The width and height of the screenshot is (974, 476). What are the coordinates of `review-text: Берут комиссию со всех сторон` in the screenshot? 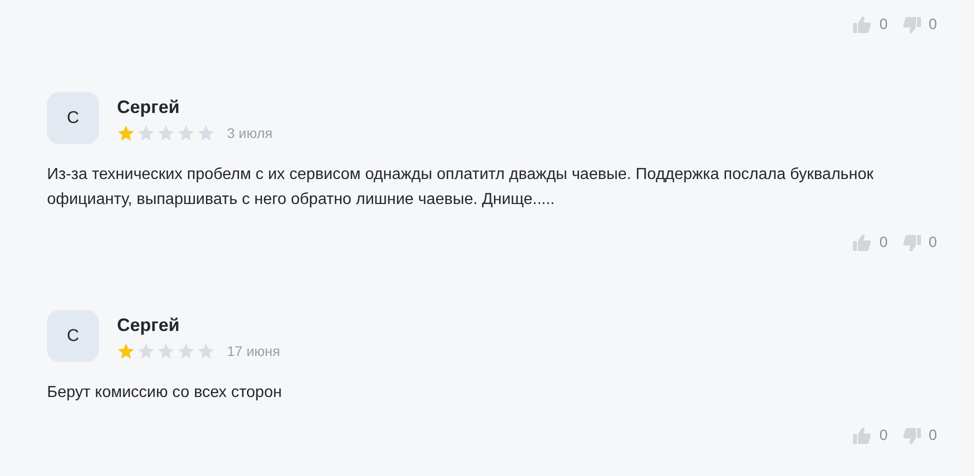 It's located at (165, 393).